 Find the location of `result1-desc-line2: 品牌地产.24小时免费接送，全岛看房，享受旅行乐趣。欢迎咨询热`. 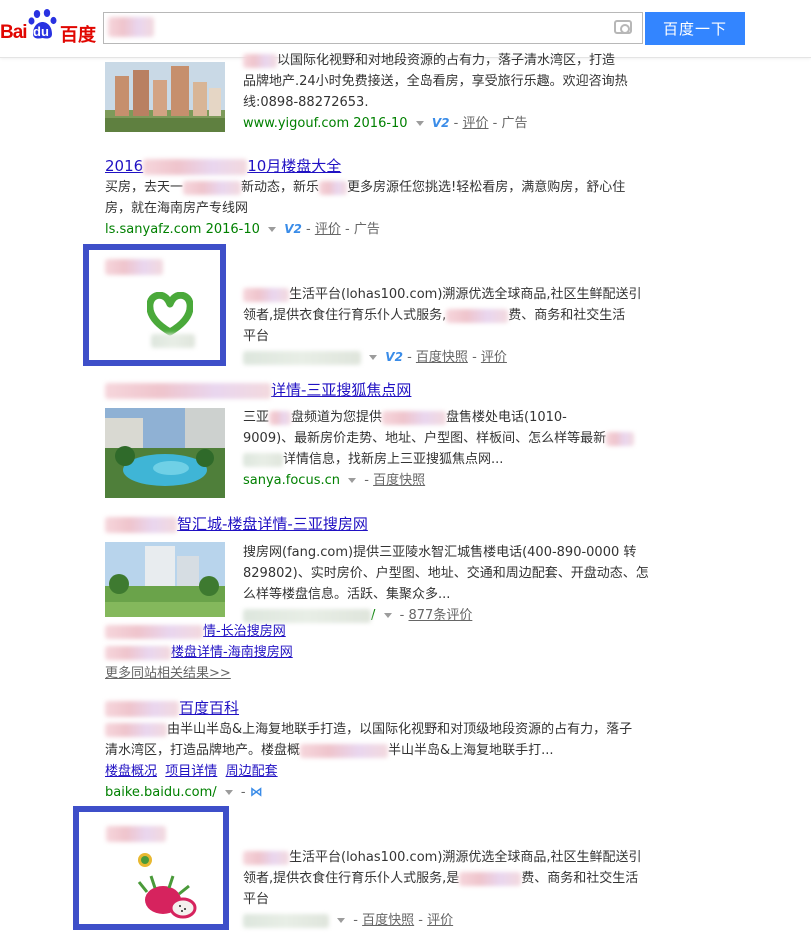

result1-desc-line2: 品牌地产.24小时免费接送，全岛看房，享受旅行乐趣。欢迎咨询热 is located at coordinates (435, 81).